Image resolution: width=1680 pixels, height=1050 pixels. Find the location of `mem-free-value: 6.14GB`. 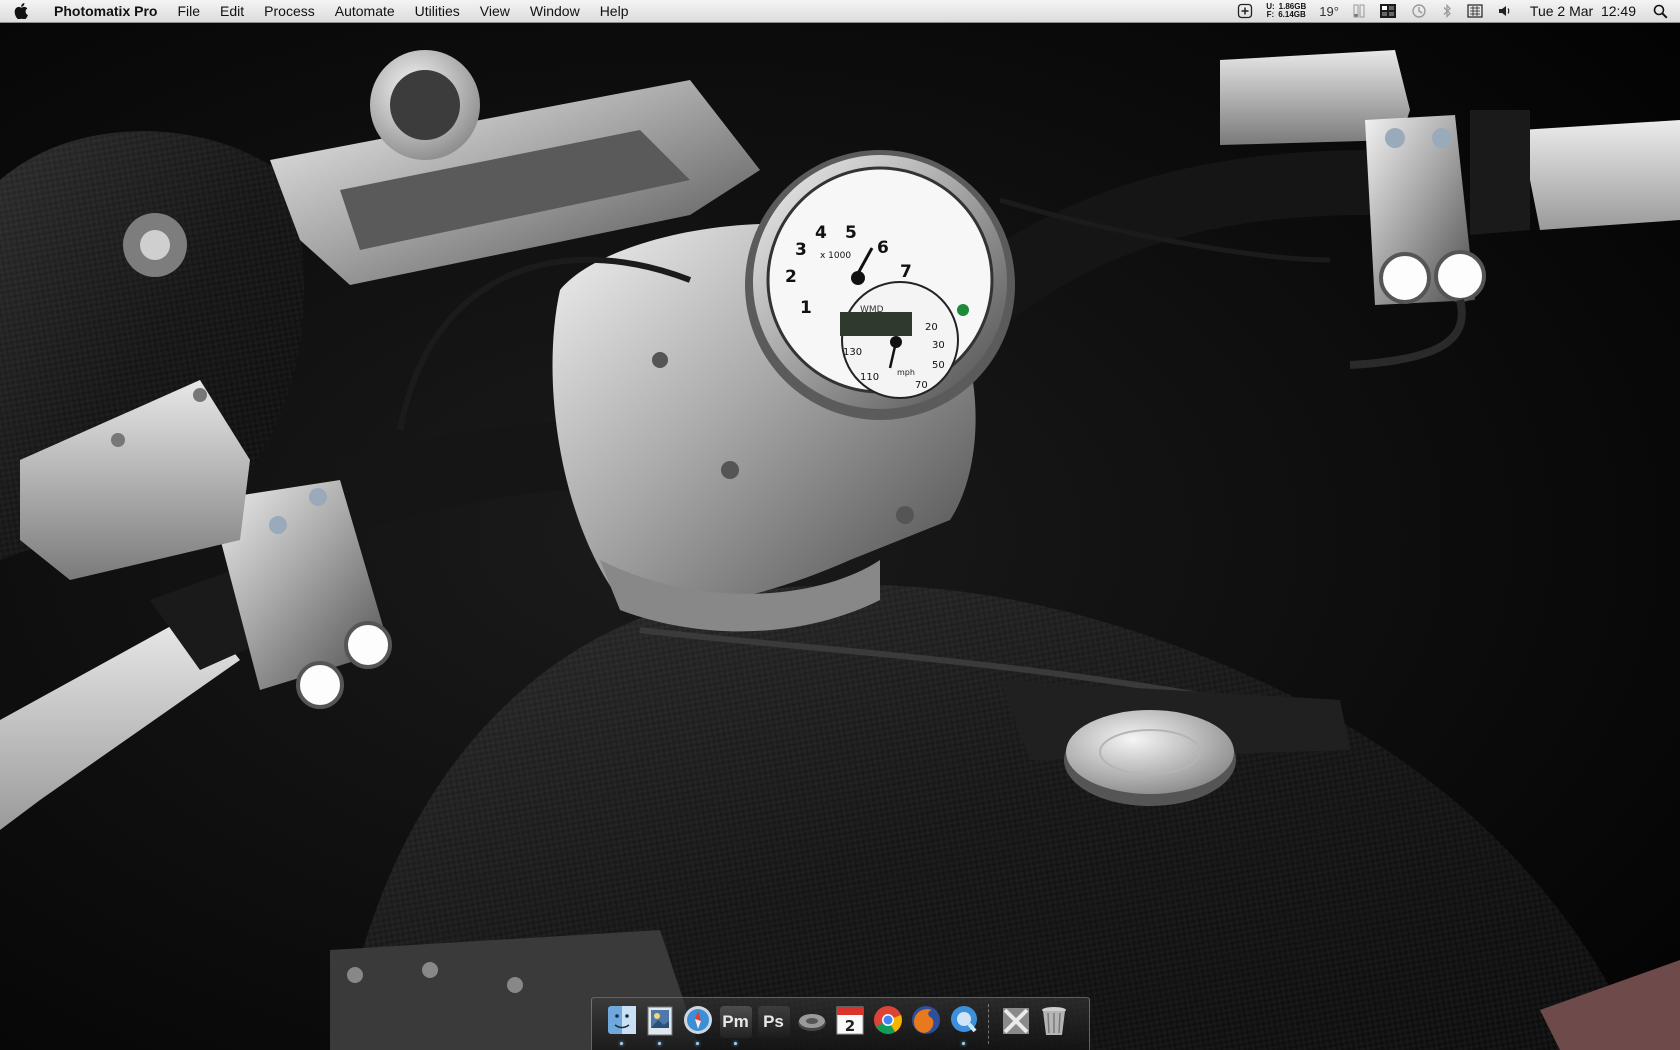

mem-free-value: 6.14GB is located at coordinates (1292, 14).